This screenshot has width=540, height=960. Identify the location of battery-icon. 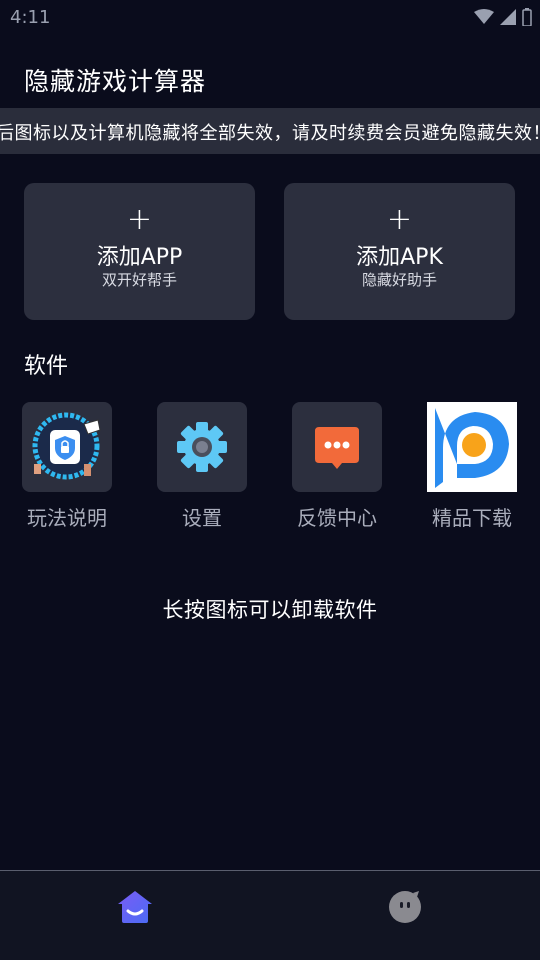
(527, 17).